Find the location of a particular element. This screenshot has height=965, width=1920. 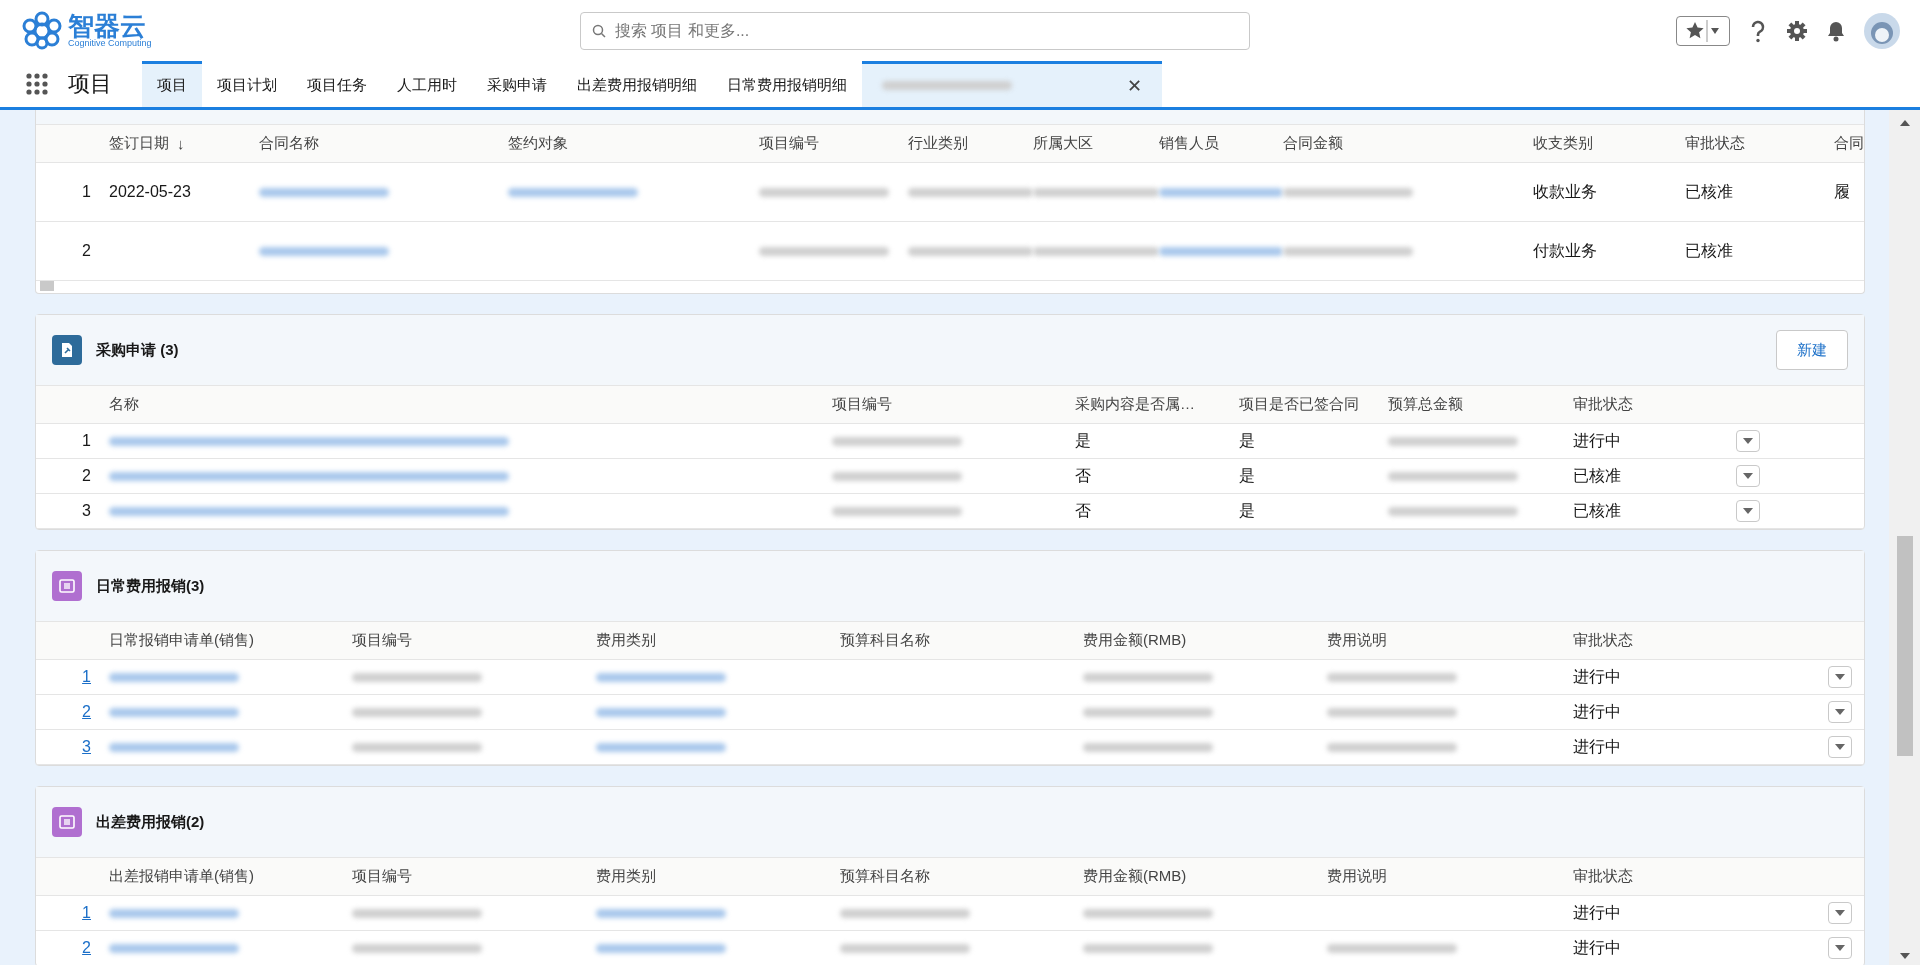

nav-tab: 项目计划 is located at coordinates (247, 84).